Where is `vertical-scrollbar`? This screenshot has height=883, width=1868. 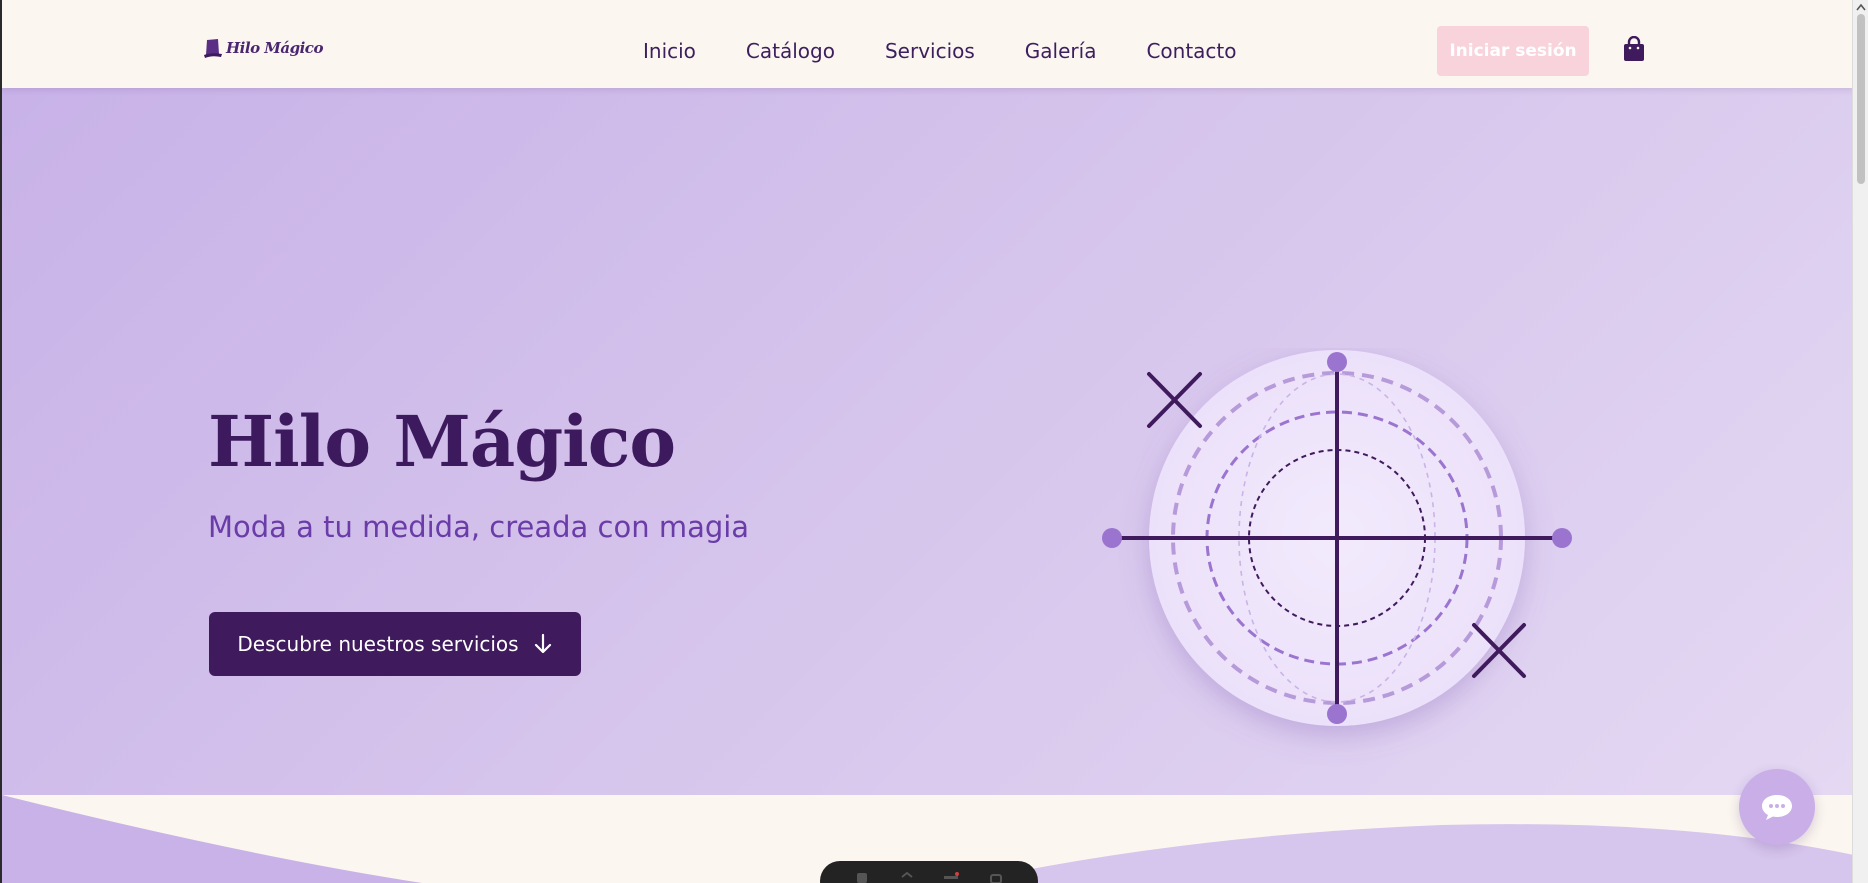 vertical-scrollbar is located at coordinates (1860, 441).